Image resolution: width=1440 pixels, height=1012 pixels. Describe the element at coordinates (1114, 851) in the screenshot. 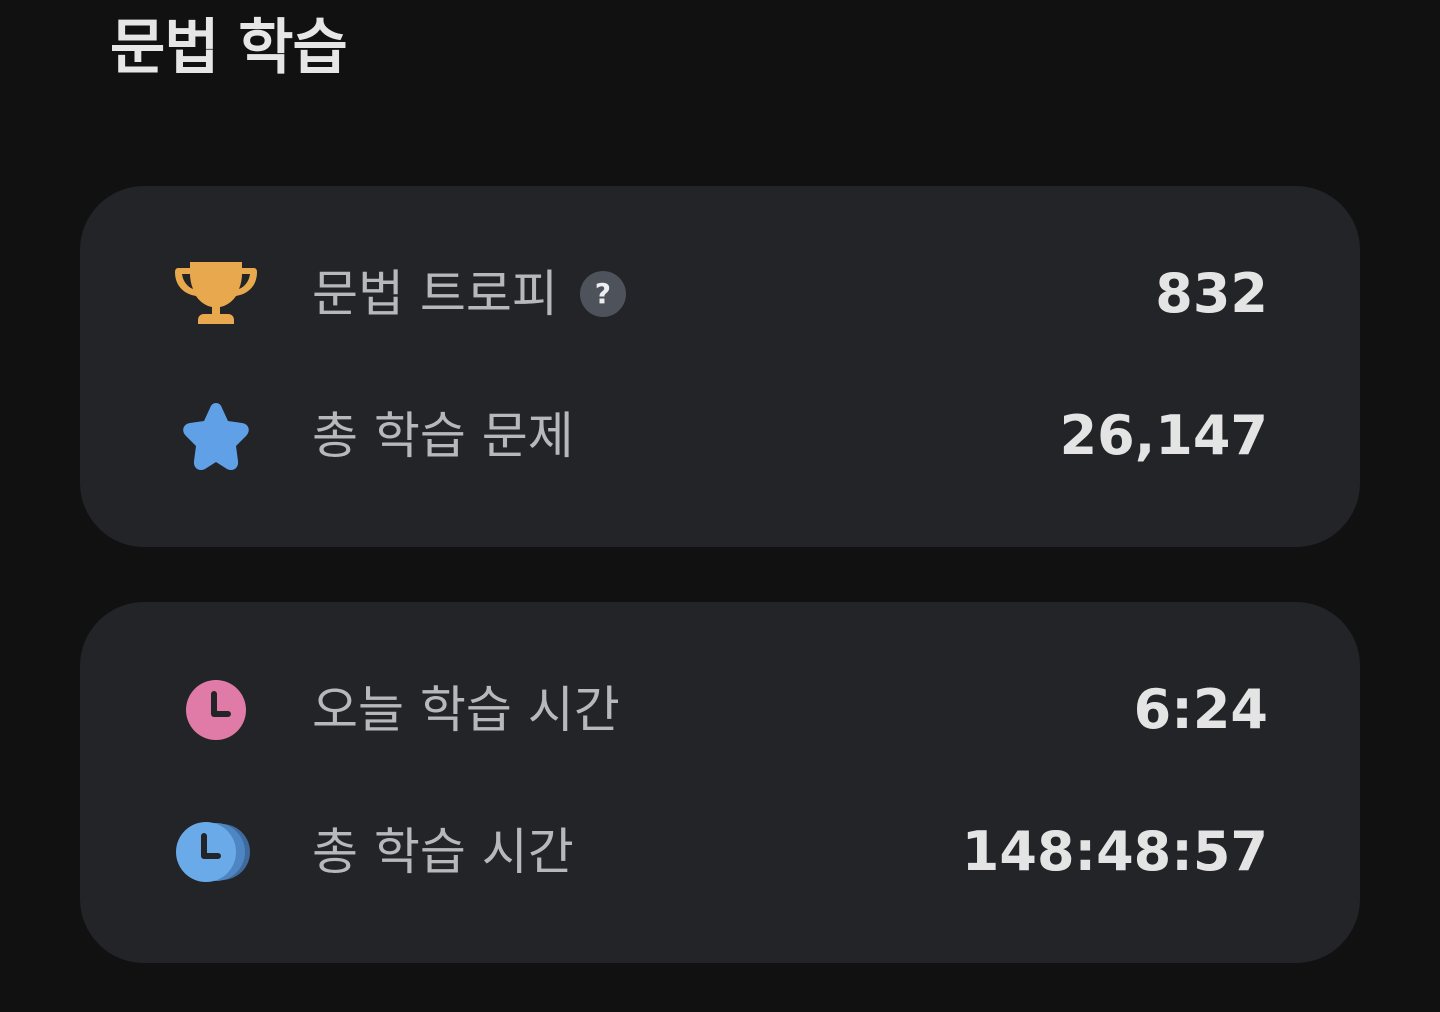

I see `total-time-value: 148:48:57` at that location.